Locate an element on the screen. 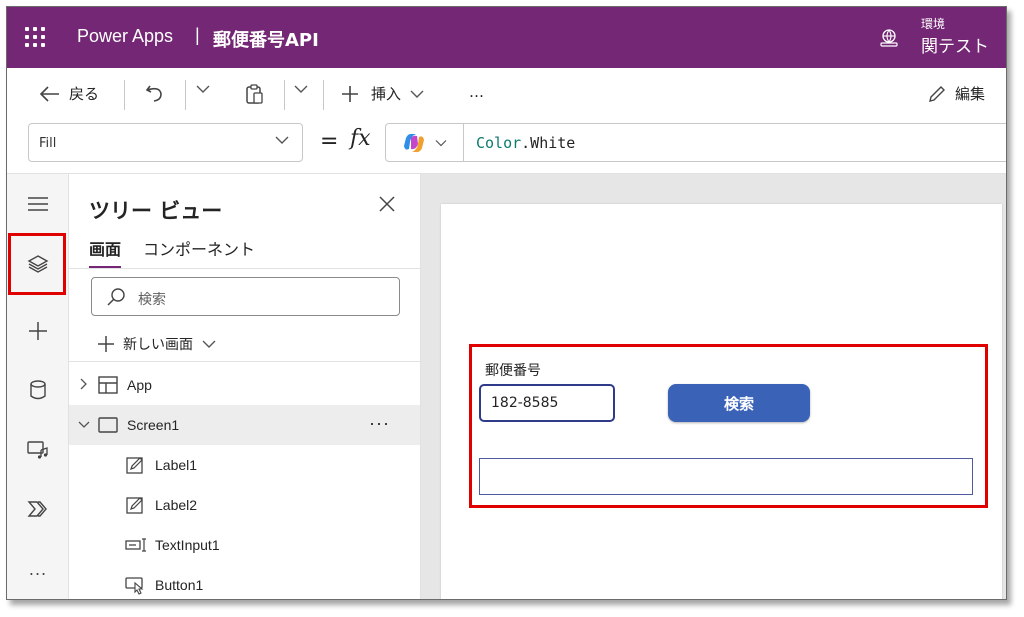  property-value: Fill is located at coordinates (48, 143).